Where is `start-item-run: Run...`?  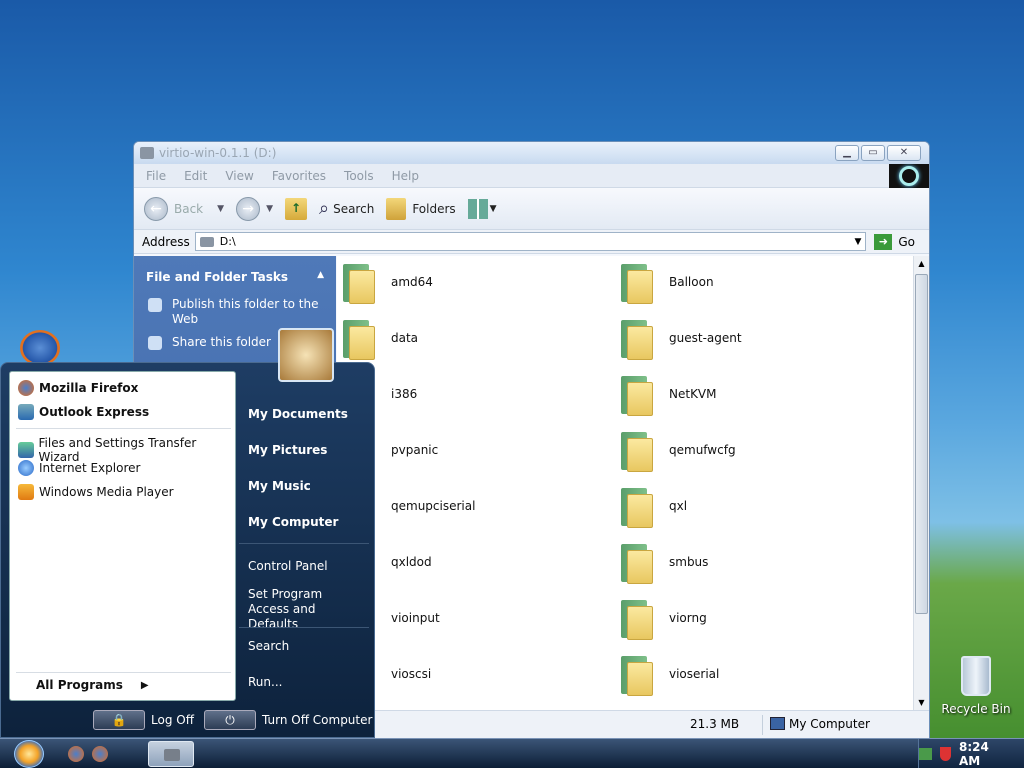
start-item-run: Run... is located at coordinates (265, 682).